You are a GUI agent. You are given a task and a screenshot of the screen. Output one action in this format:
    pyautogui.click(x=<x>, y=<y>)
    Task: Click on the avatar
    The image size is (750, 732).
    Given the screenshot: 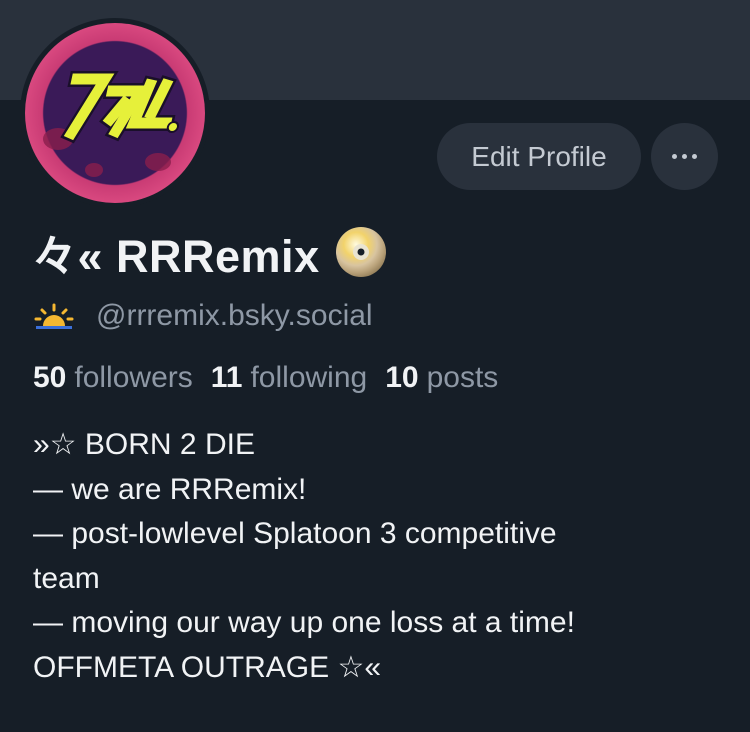 What is the action you would take?
    pyautogui.click(x=115, y=113)
    